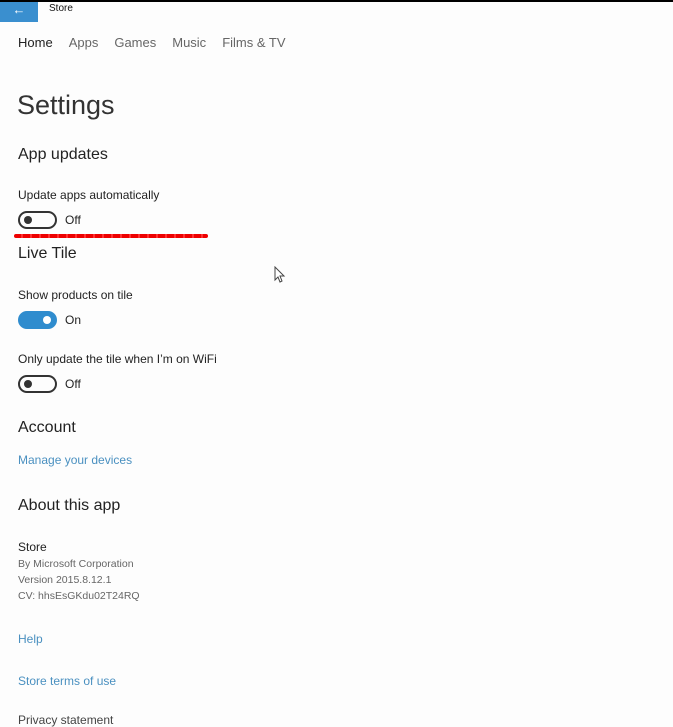 This screenshot has height=727, width=673. Describe the element at coordinates (37, 220) in the screenshot. I see `update-apps-toggle` at that location.